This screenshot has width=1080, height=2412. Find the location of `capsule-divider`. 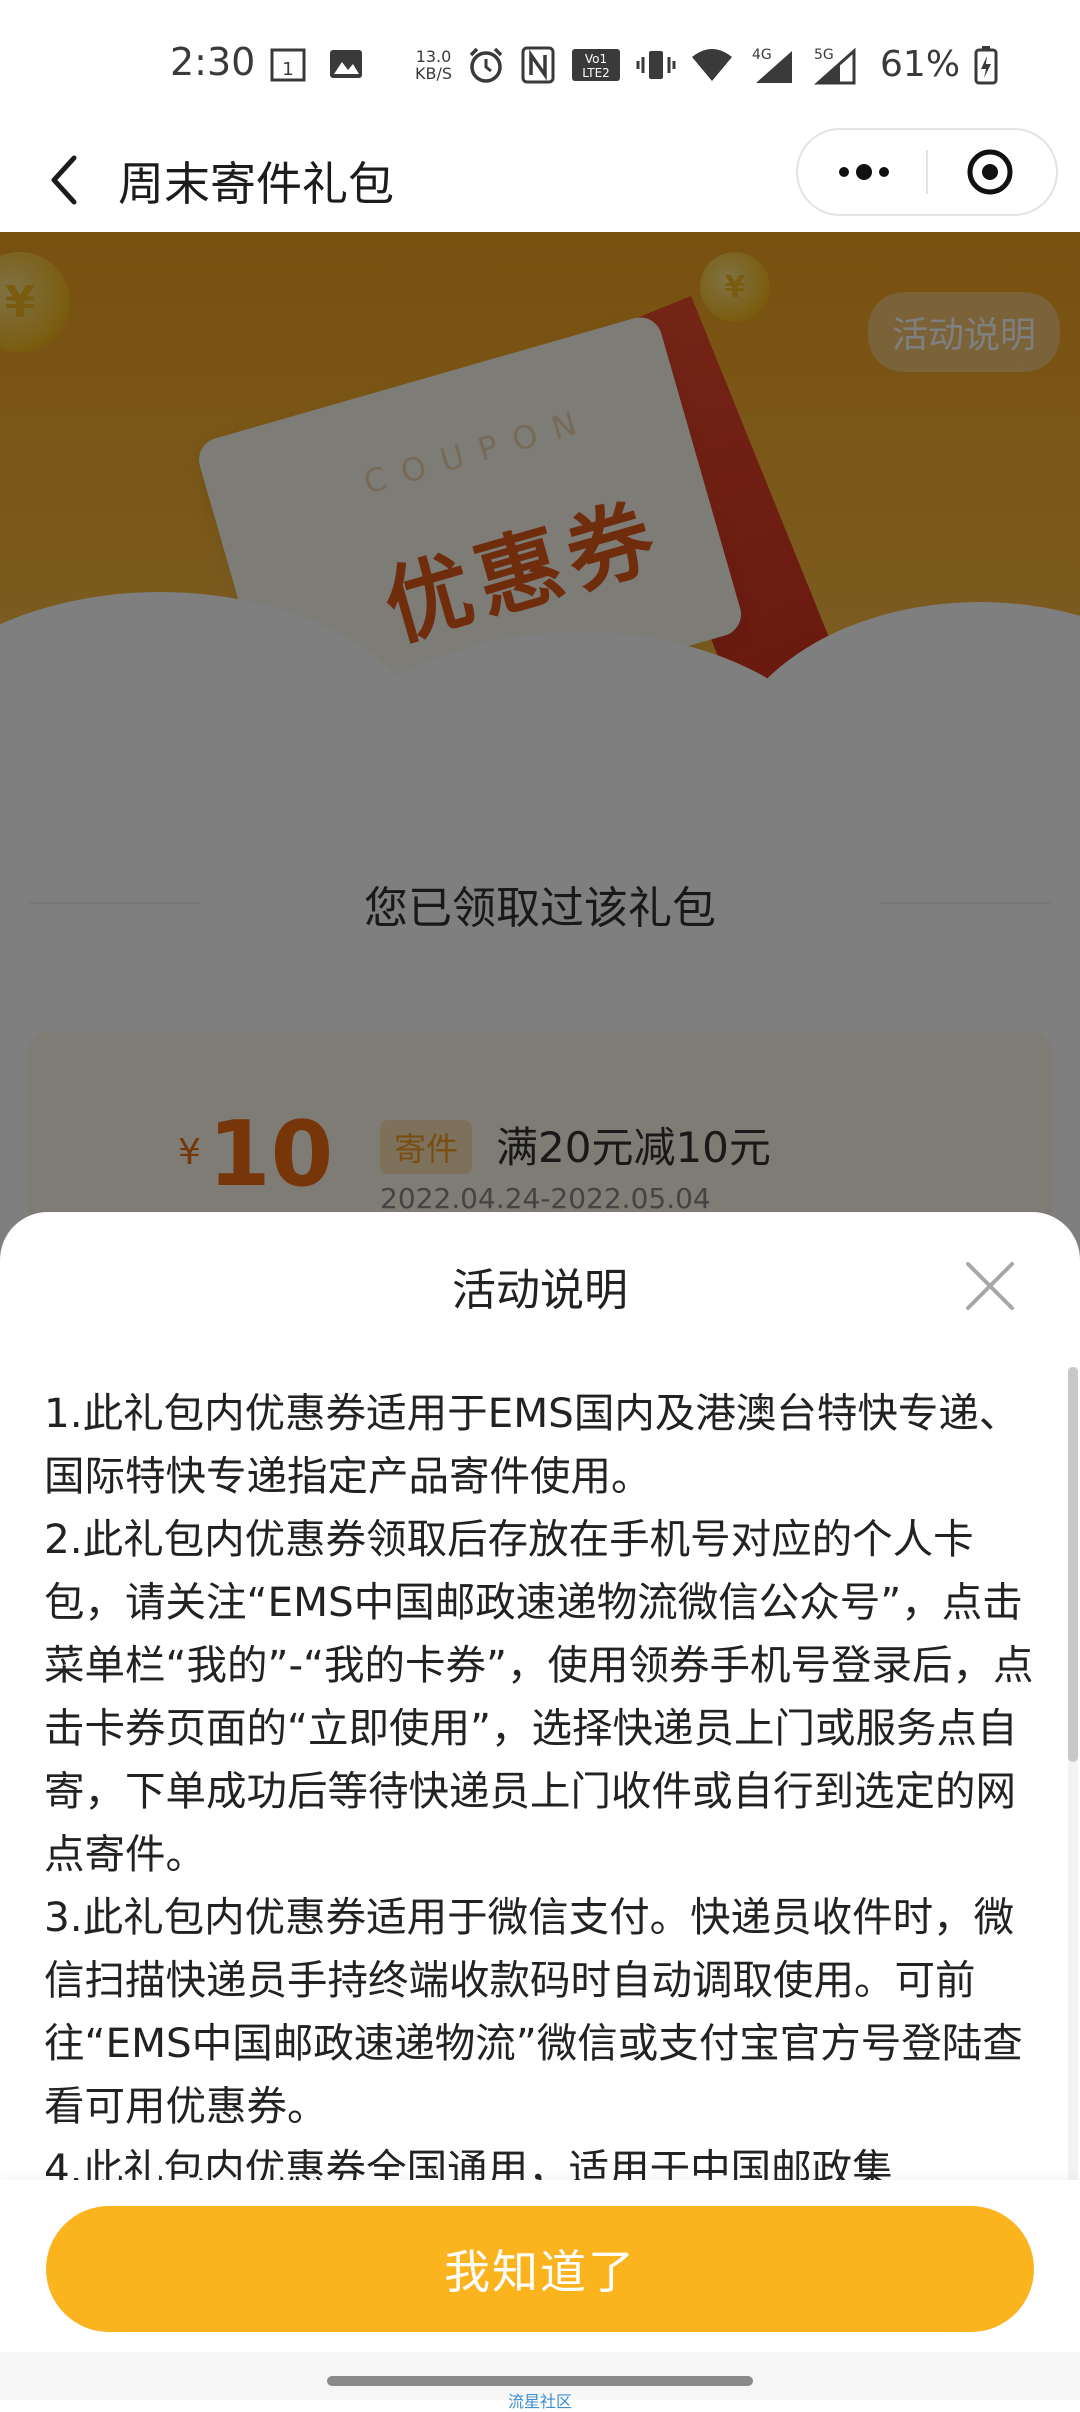

capsule-divider is located at coordinates (927, 172).